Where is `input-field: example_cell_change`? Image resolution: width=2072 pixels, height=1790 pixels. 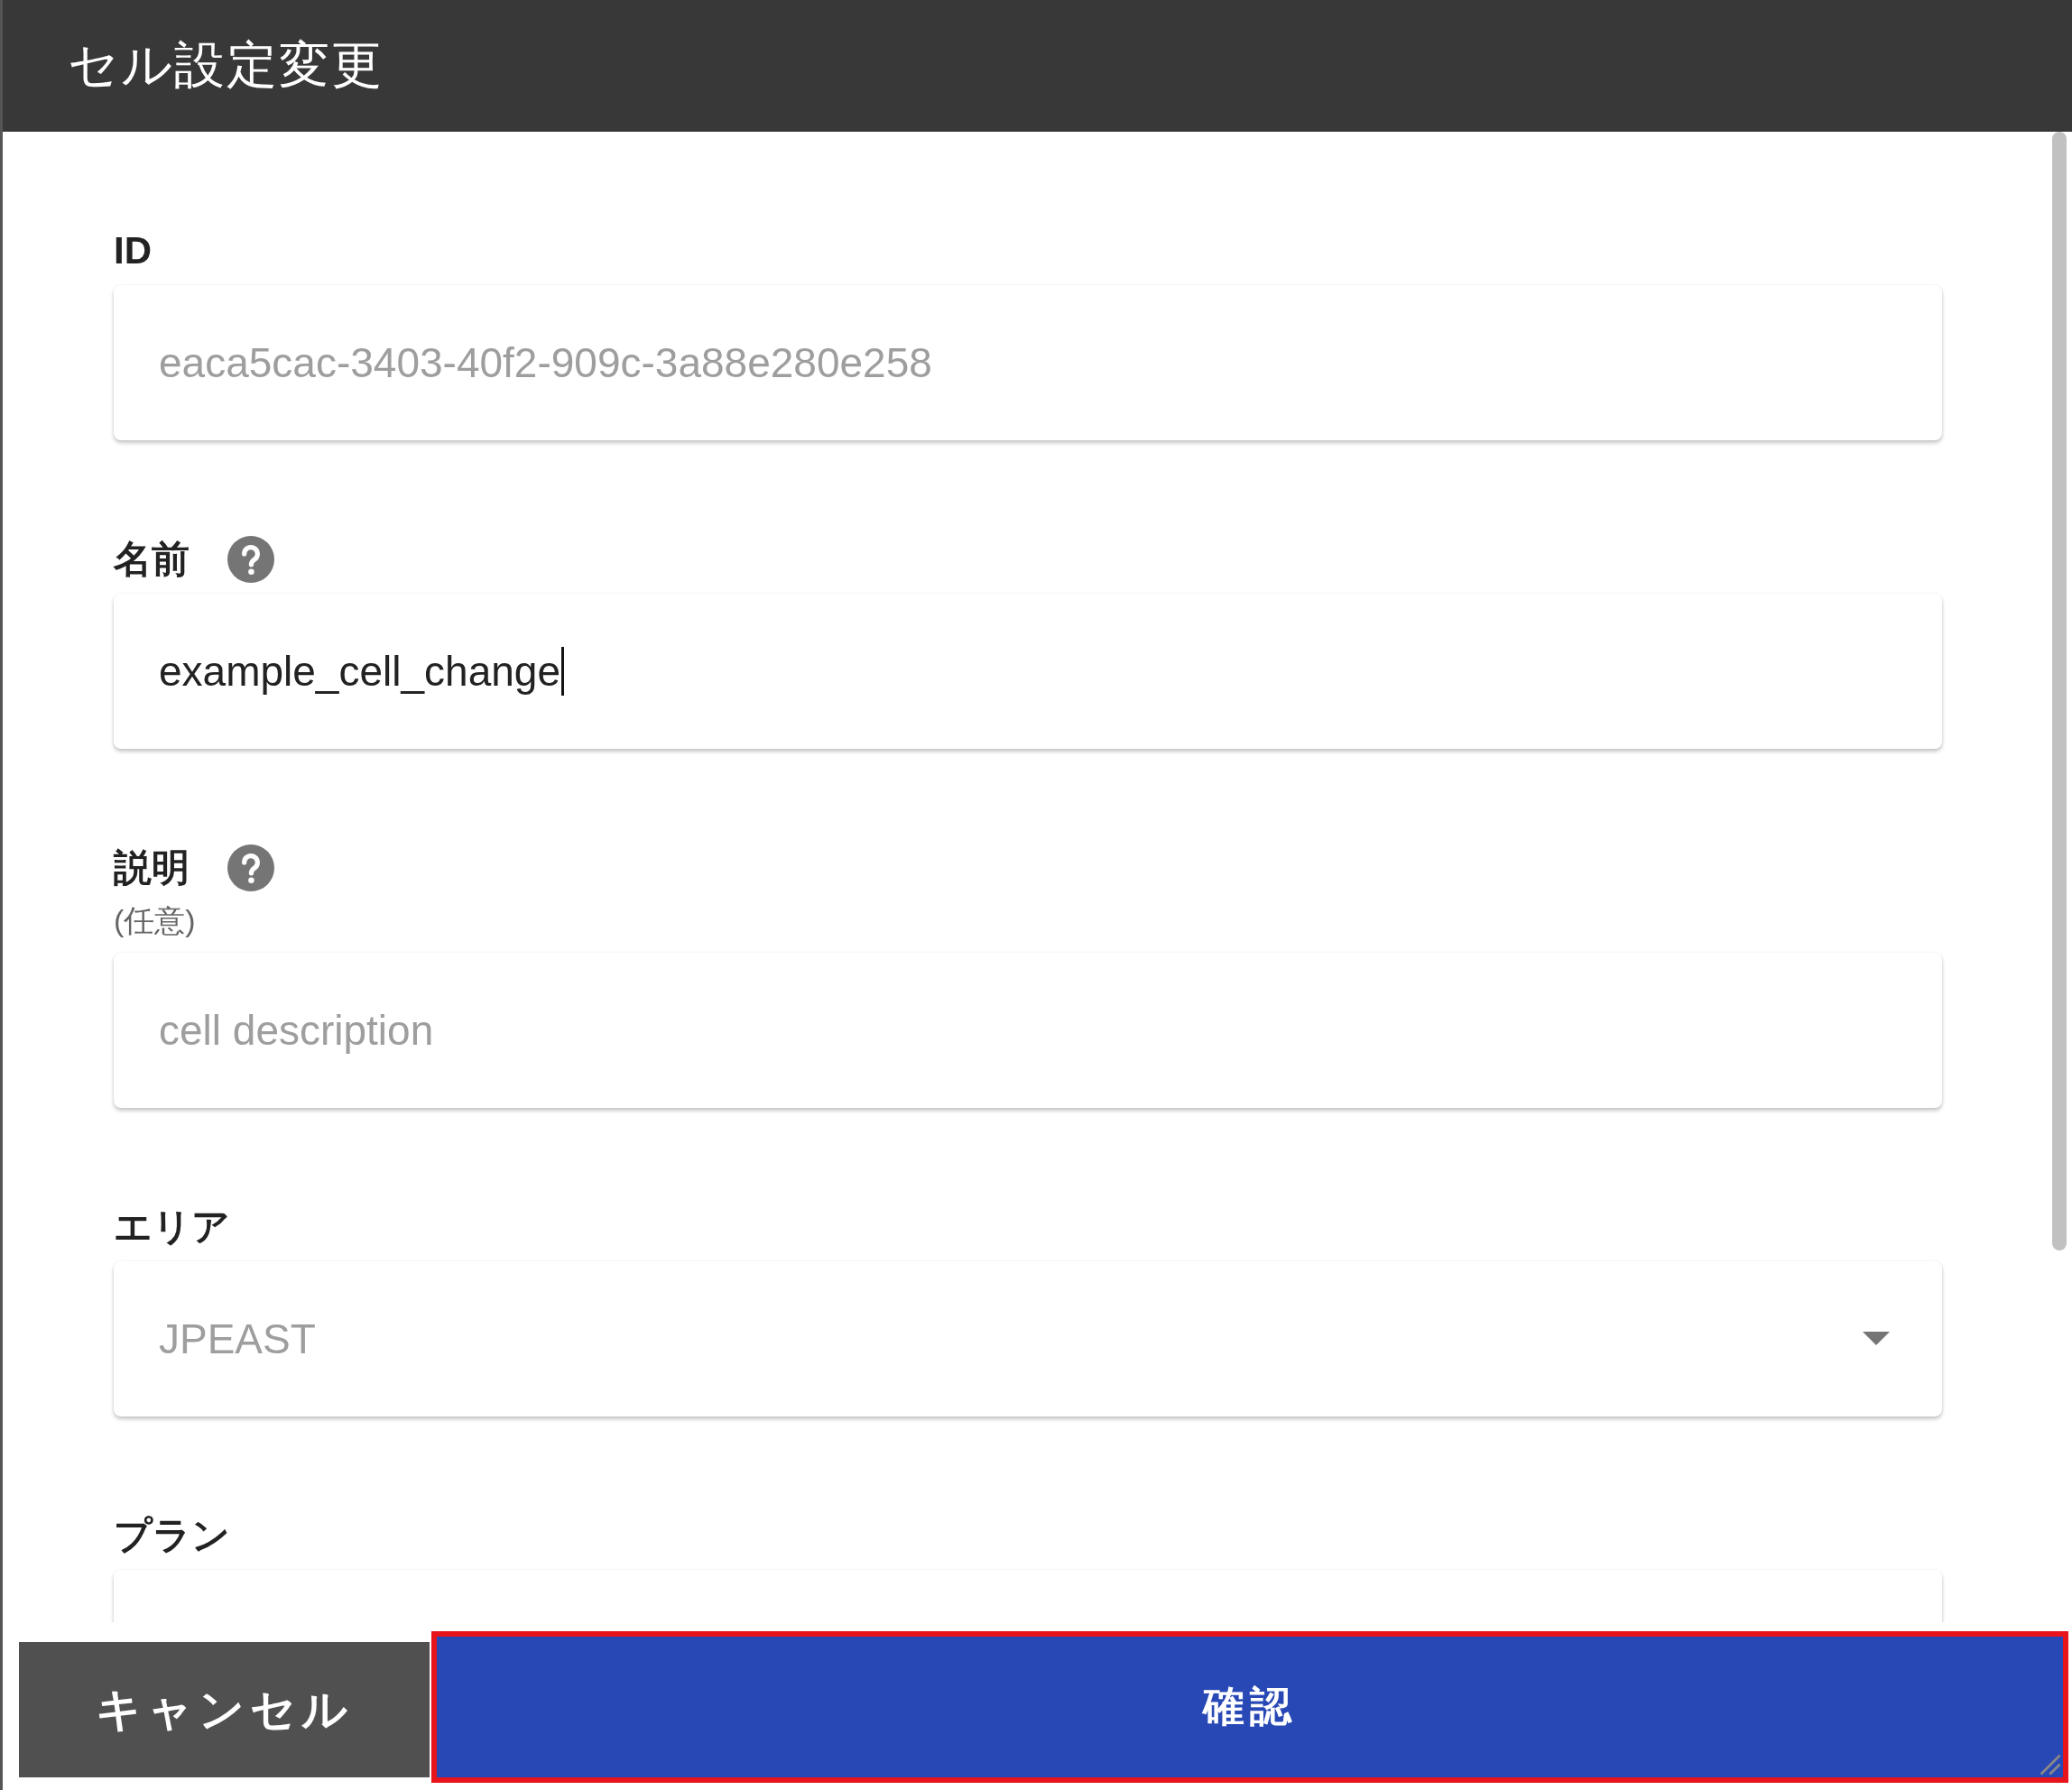
input-field: example_cell_change is located at coordinates (1028, 671).